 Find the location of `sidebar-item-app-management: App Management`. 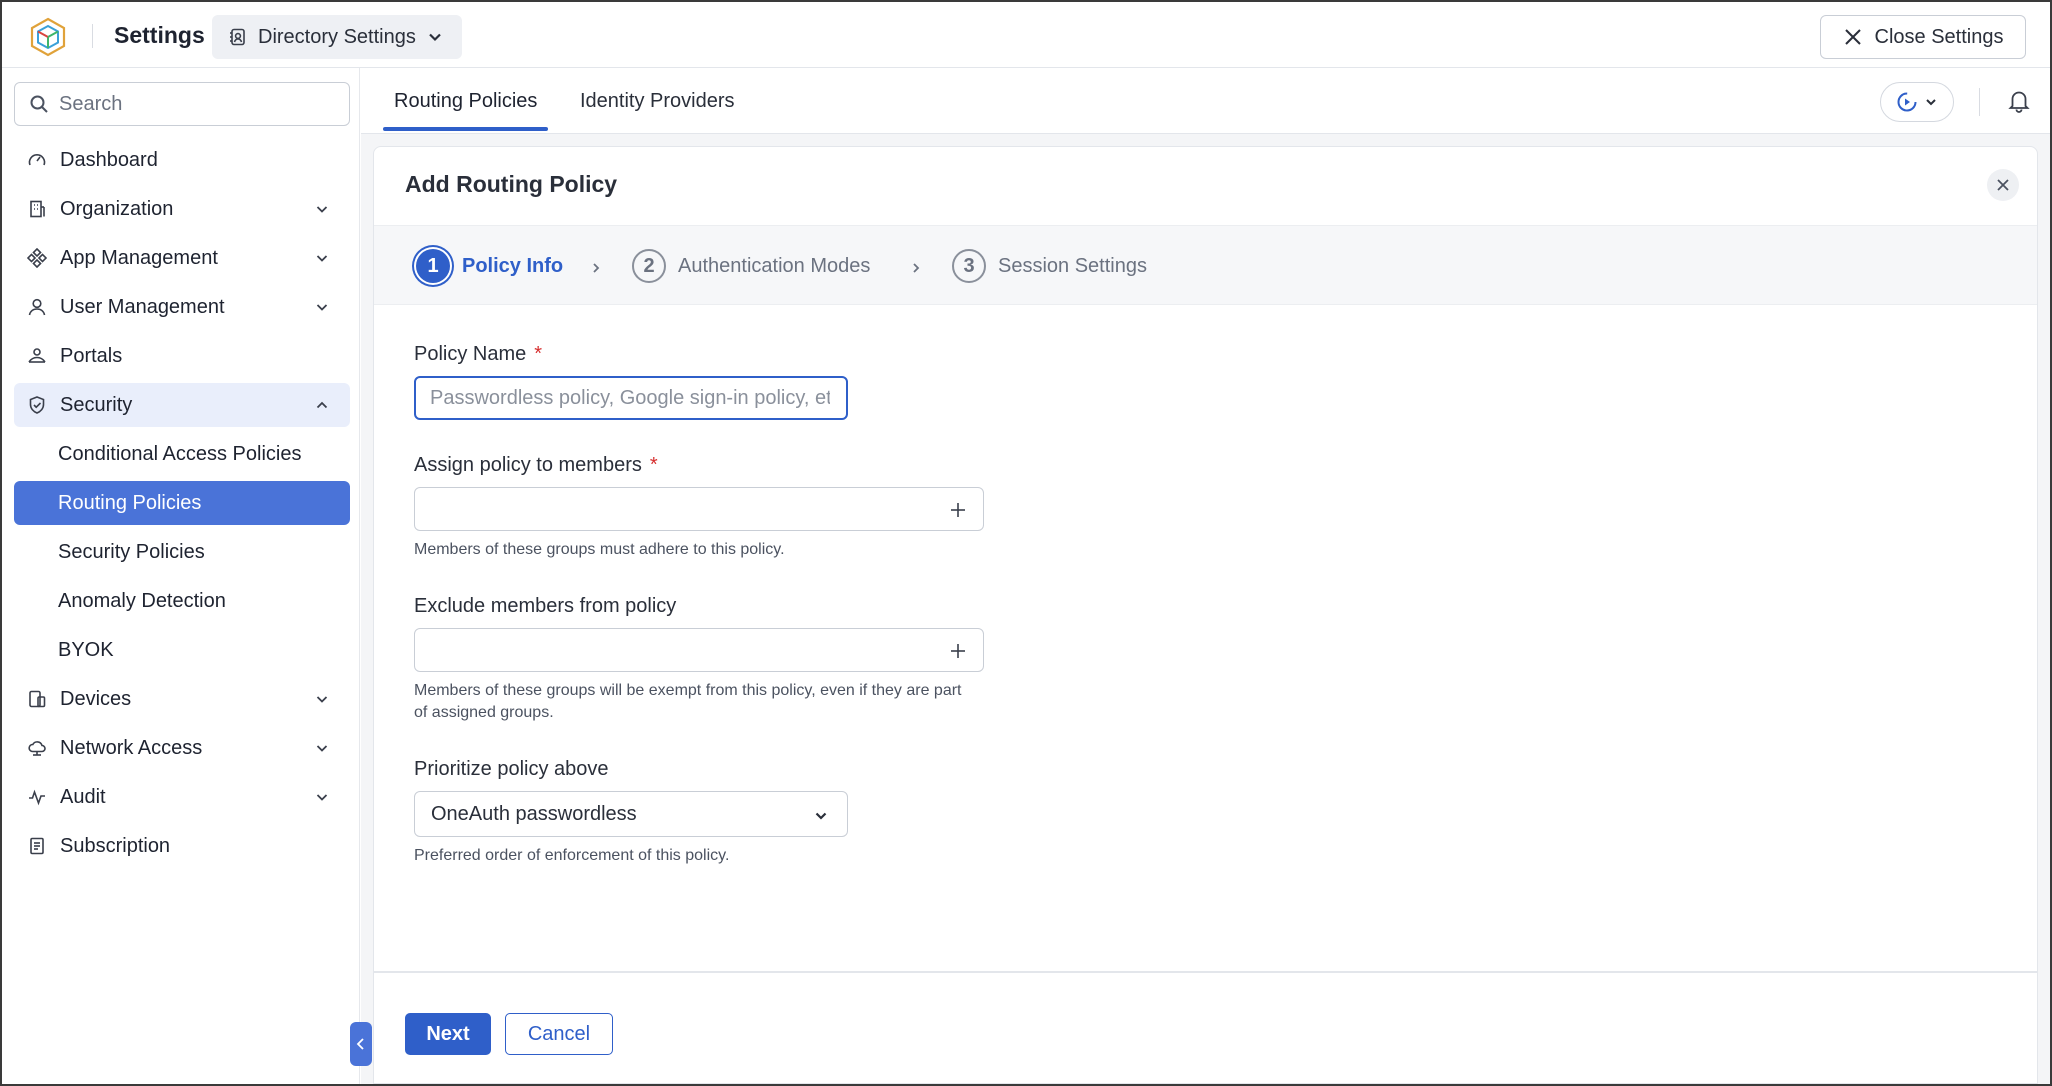

sidebar-item-app-management: App Management is located at coordinates (182, 258).